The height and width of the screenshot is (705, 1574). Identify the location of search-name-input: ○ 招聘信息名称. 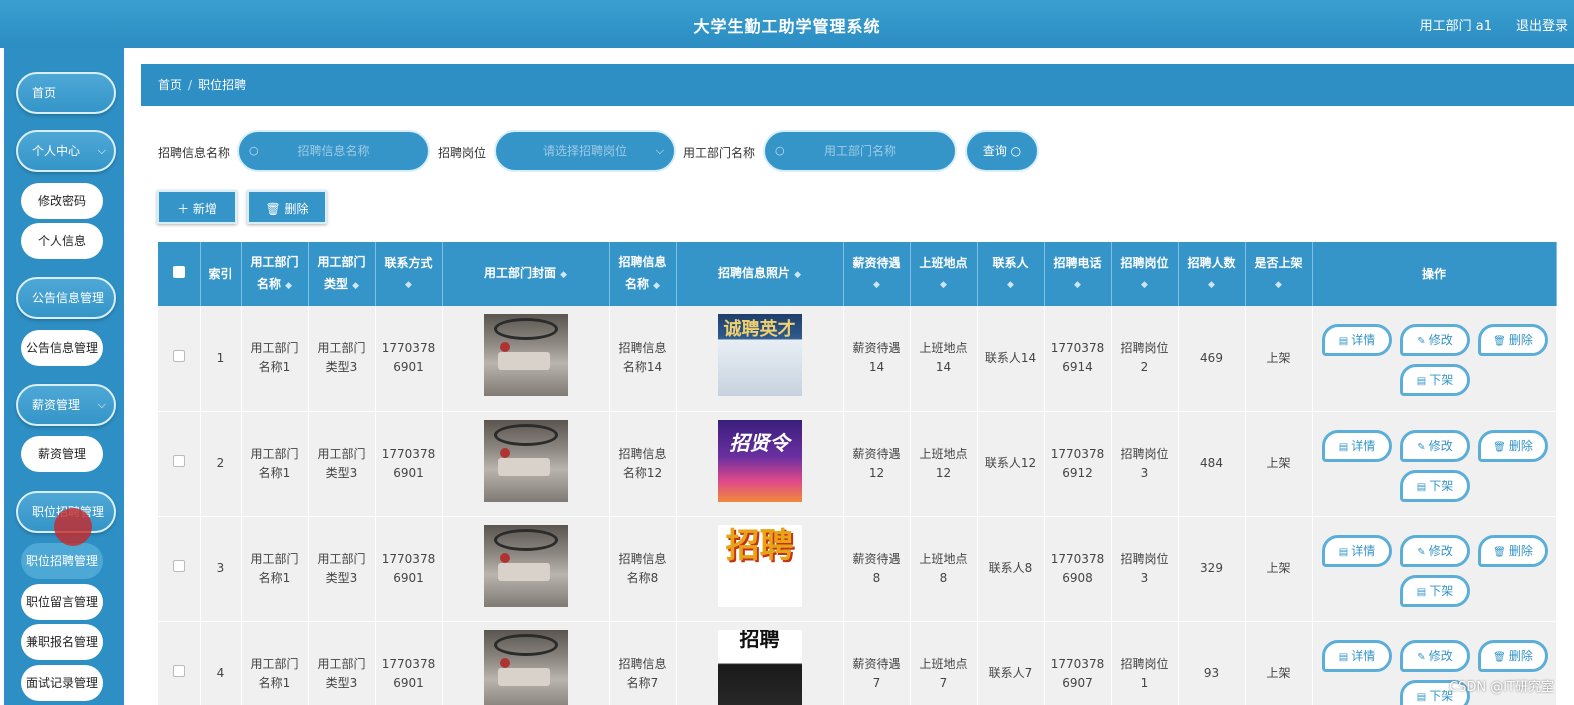
(333, 151).